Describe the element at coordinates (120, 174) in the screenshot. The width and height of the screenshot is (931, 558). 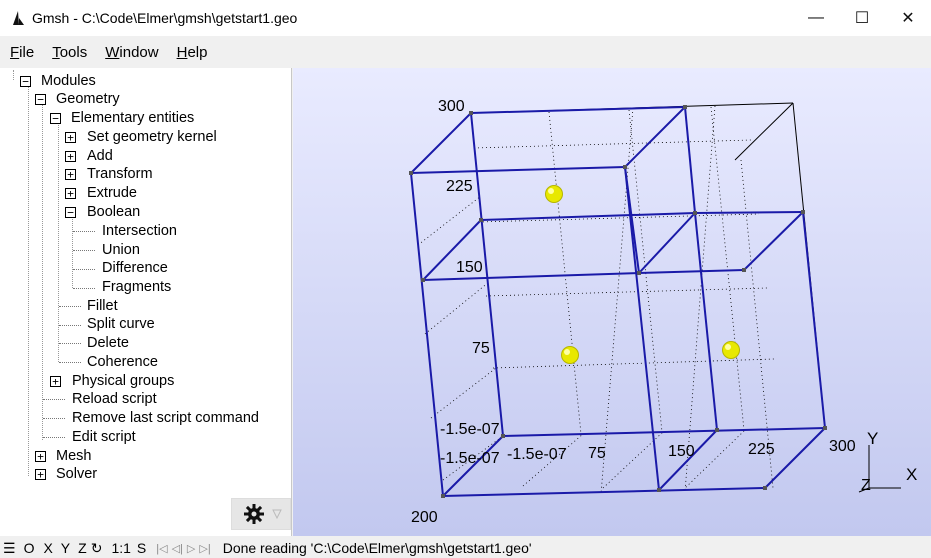
I see `tree-label: Transform` at that location.